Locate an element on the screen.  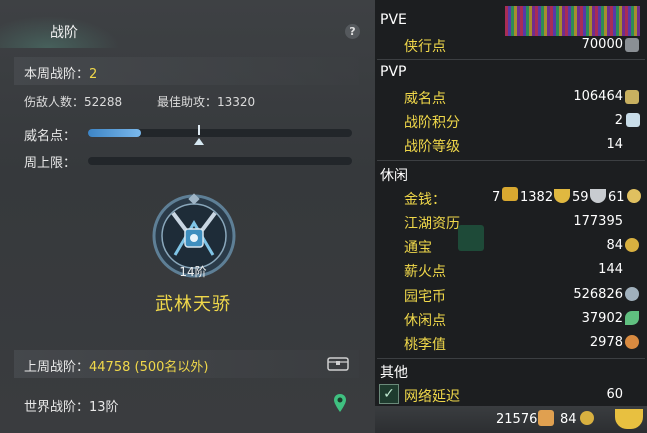
weekly-limit-progress-bar is located at coordinates (220, 161).